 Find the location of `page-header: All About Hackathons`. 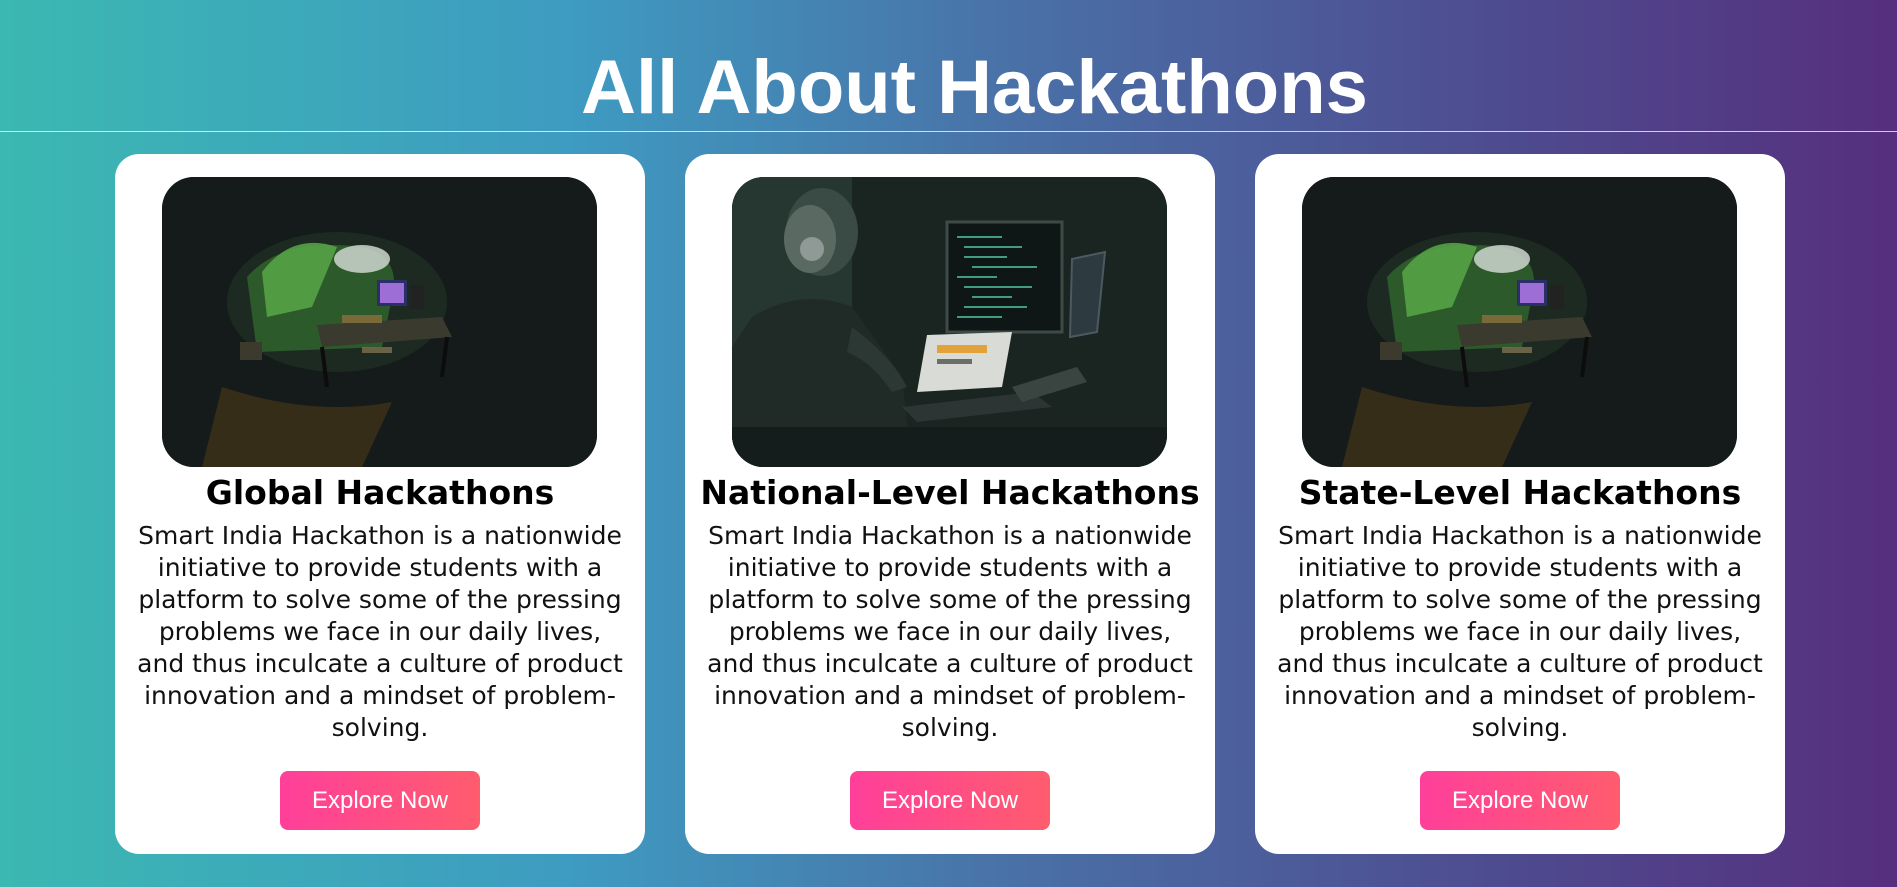

page-header: All About Hackathons is located at coordinates (948, 66).